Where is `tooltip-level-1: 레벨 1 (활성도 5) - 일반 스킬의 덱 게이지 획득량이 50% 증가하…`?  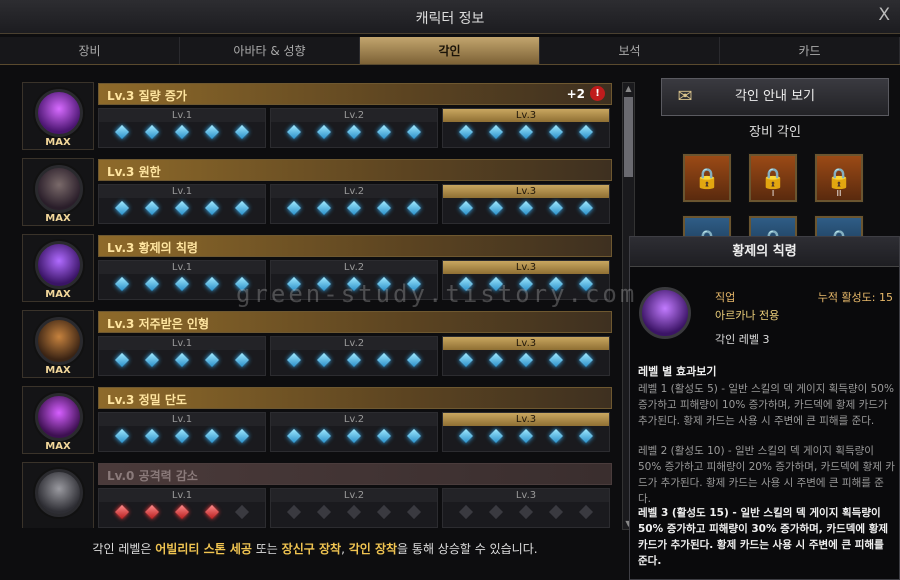 tooltip-level-1: 레벨 1 (활성도 5) - 일반 스킬의 덱 게이지 획득량이 50% 증가하… is located at coordinates (766, 405).